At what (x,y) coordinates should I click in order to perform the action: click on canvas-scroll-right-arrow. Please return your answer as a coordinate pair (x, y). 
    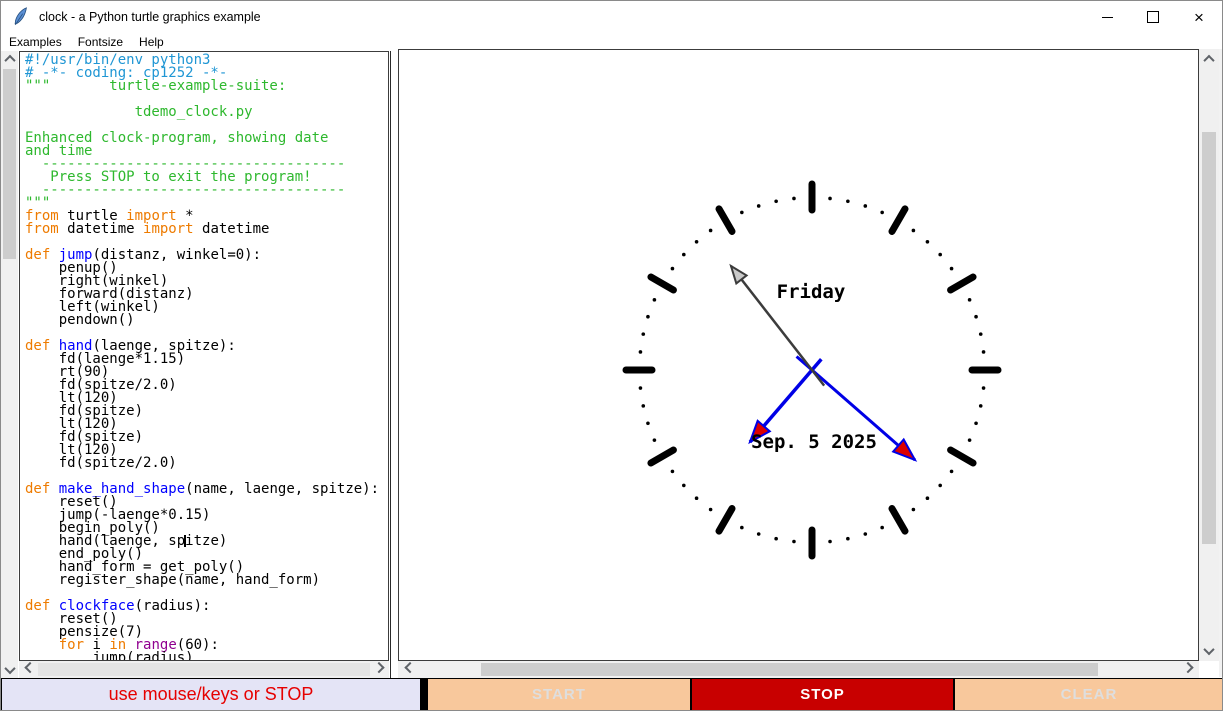
    Looking at the image, I should click on (1187, 669).